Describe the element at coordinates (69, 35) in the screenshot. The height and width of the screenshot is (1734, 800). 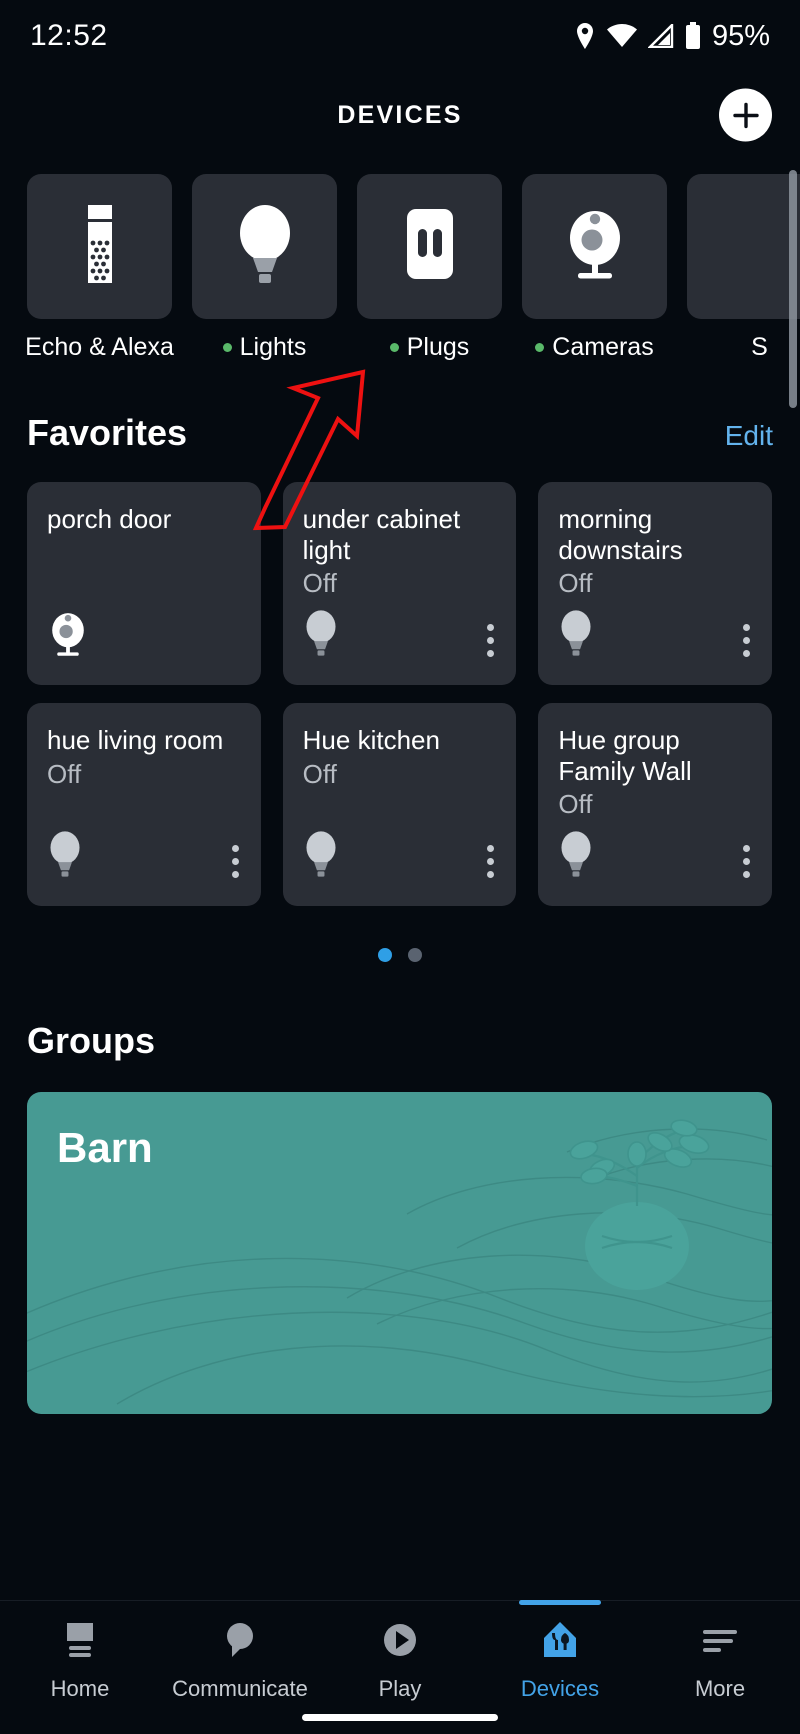
I see `status-time: 12:52` at that location.